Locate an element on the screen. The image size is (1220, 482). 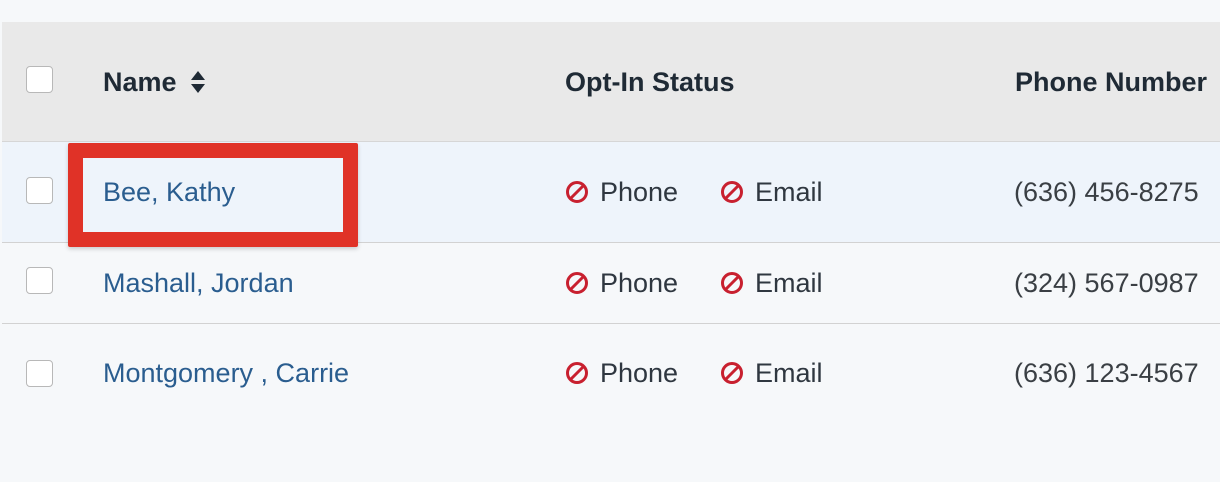
column-header-name-label: Name is located at coordinates (140, 82).